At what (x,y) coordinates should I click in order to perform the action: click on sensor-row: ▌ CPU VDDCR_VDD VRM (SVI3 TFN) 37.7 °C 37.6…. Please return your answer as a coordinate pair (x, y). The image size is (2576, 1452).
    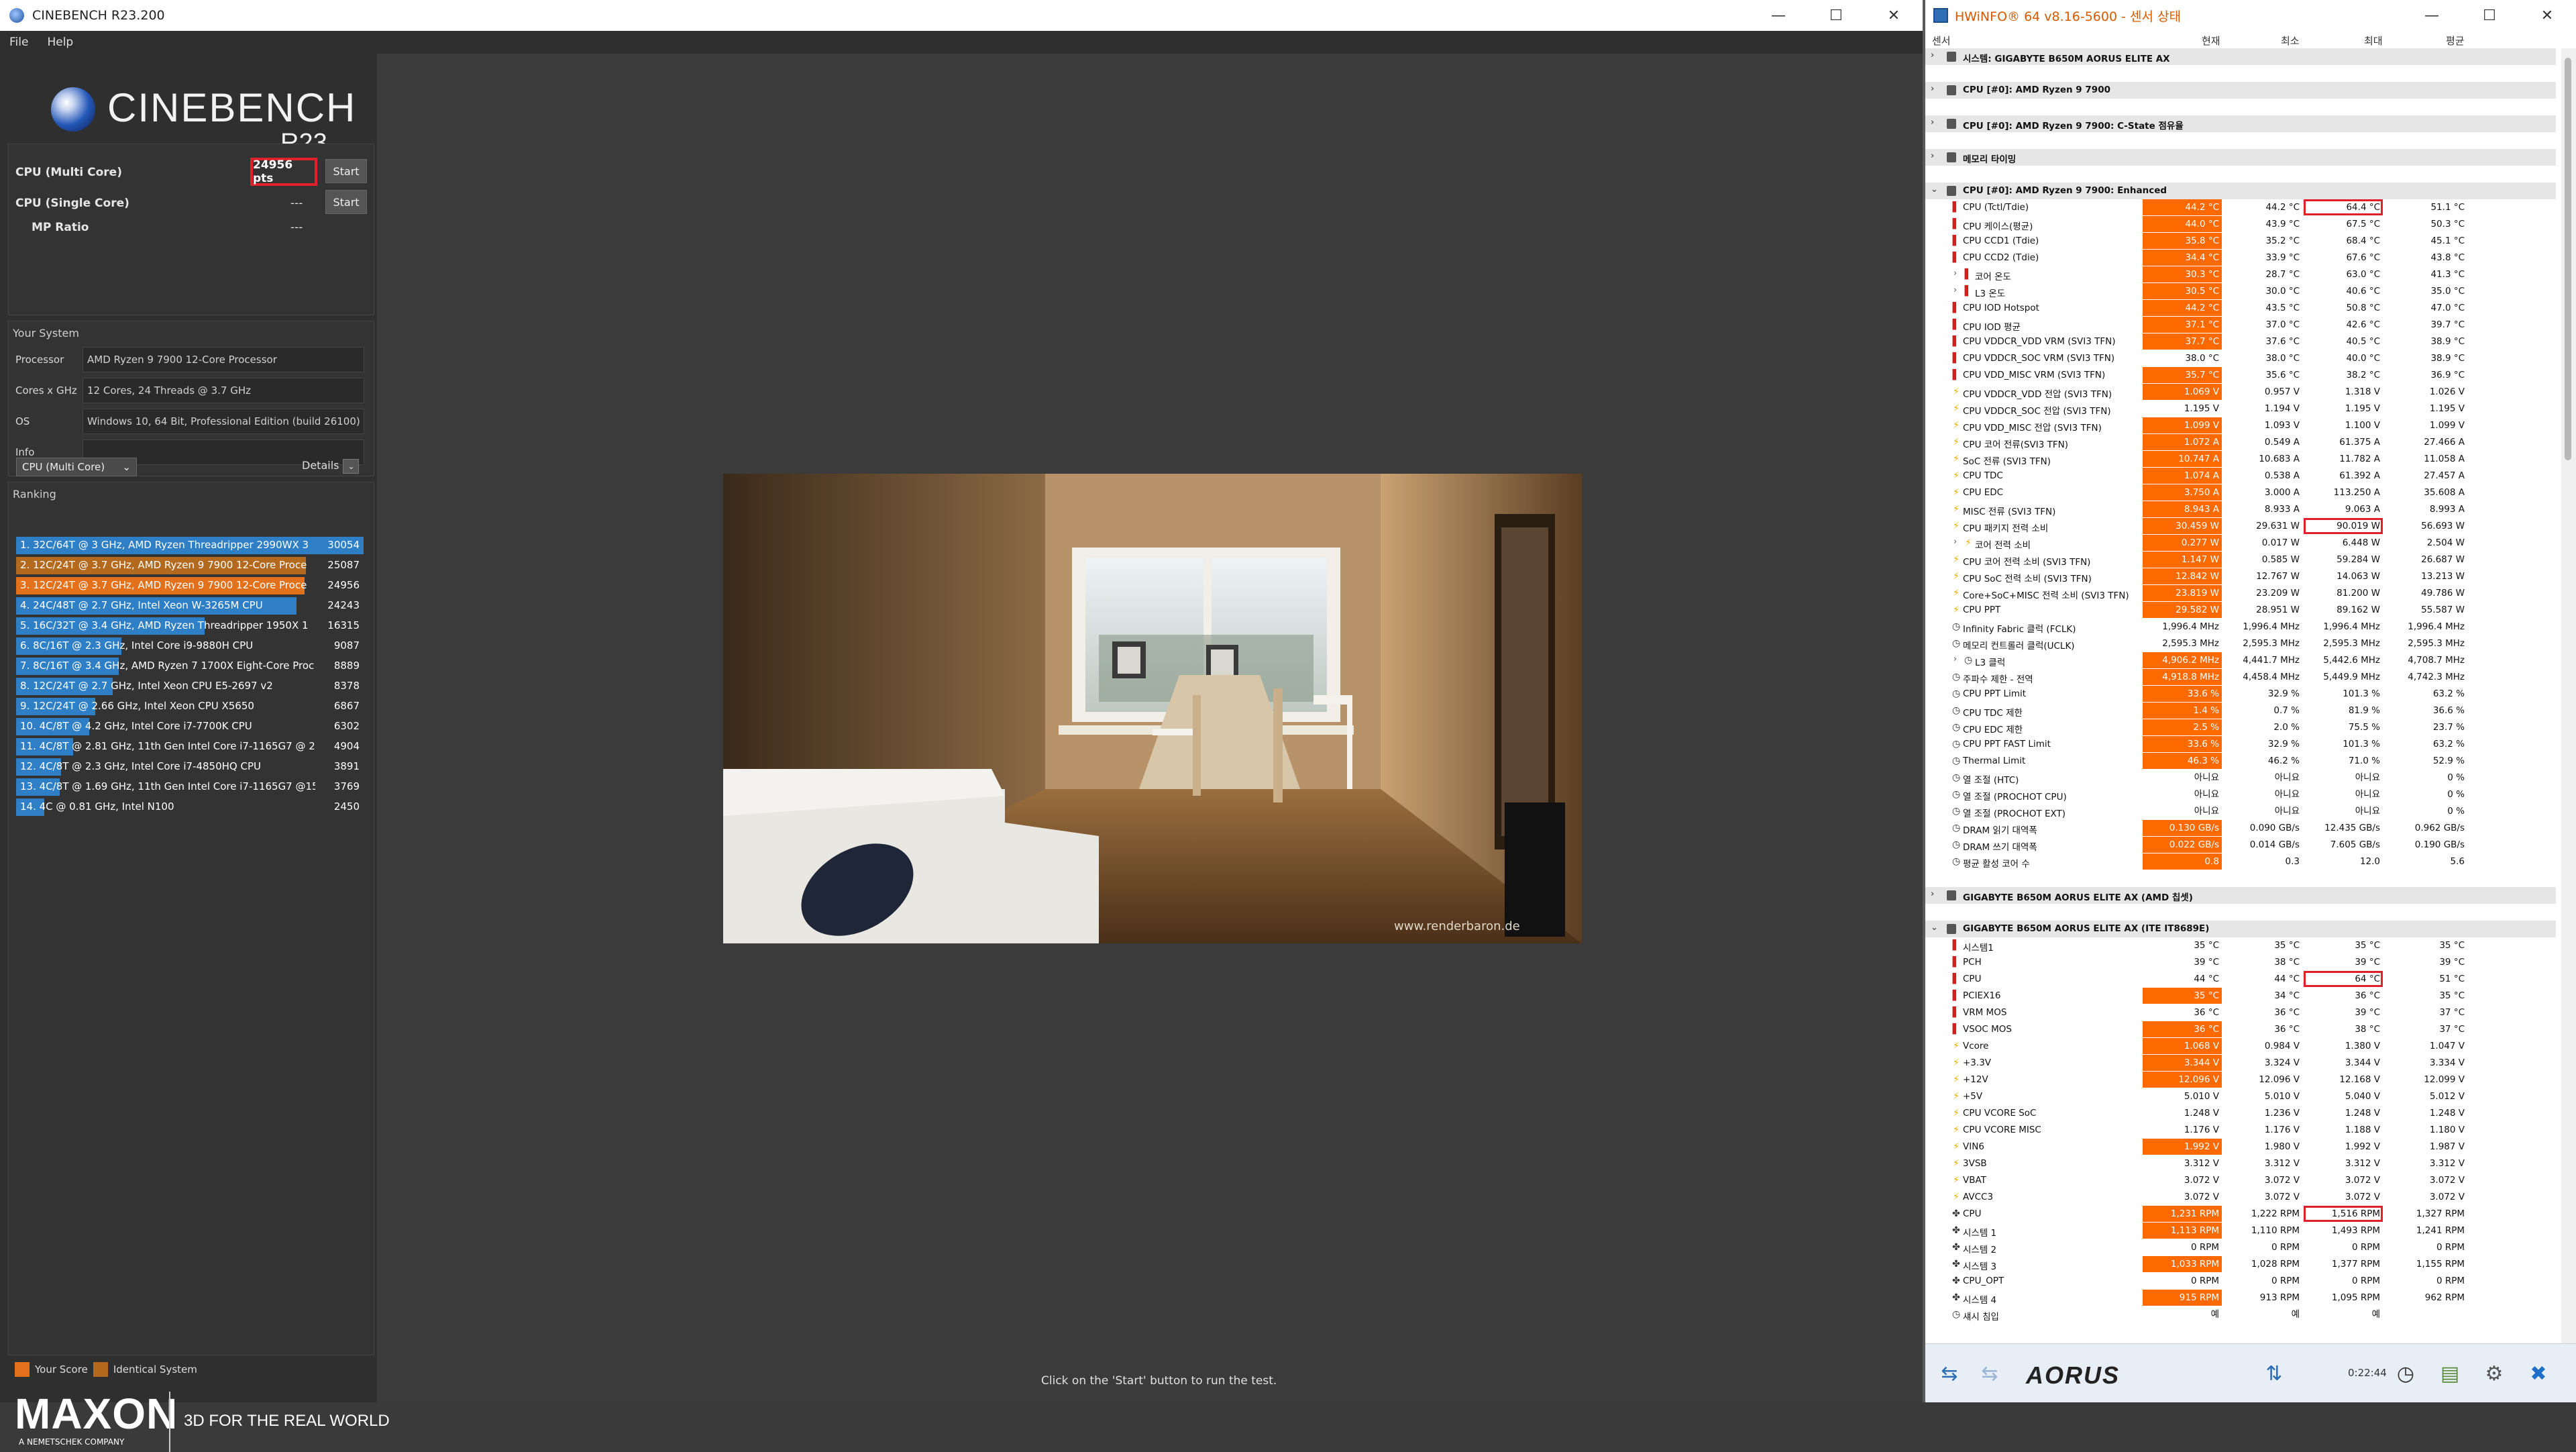
    Looking at the image, I should click on (2240, 342).